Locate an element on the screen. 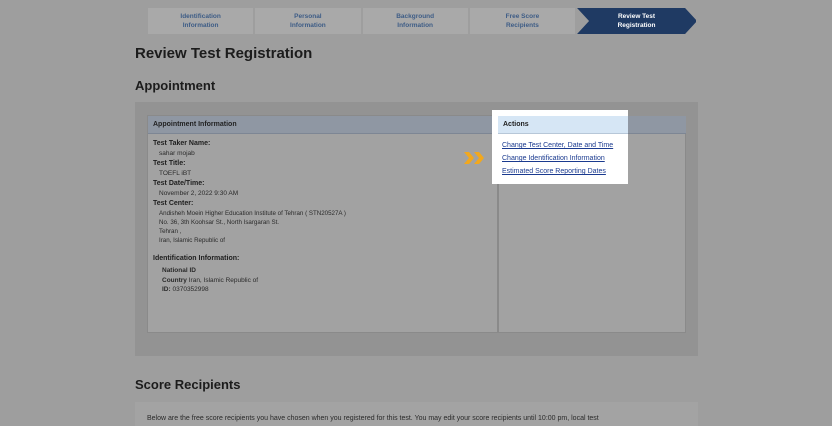  step-label: Identification Information is located at coordinates (200, 21).